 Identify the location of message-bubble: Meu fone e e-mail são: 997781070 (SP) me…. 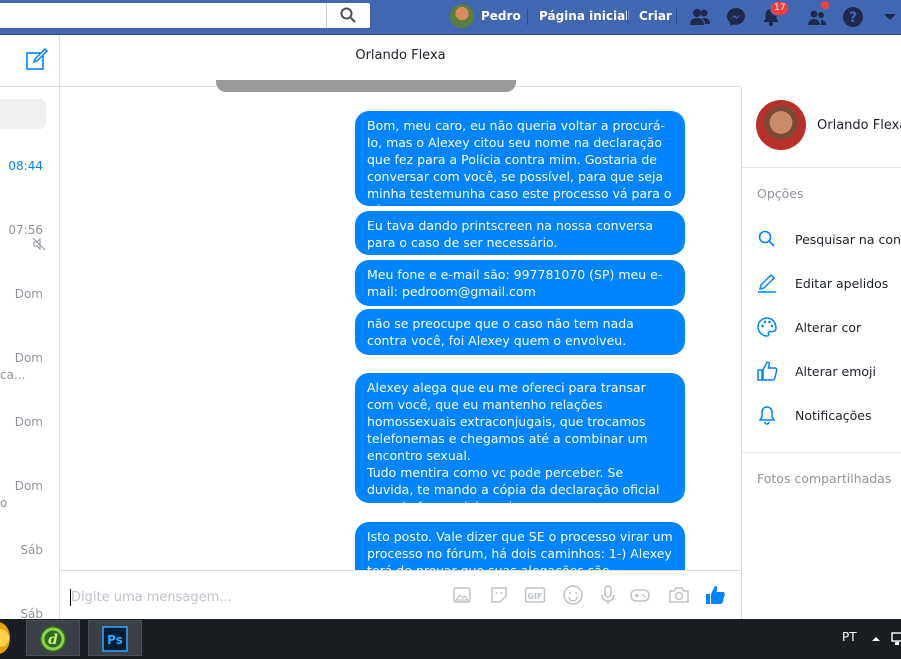
(520, 283).